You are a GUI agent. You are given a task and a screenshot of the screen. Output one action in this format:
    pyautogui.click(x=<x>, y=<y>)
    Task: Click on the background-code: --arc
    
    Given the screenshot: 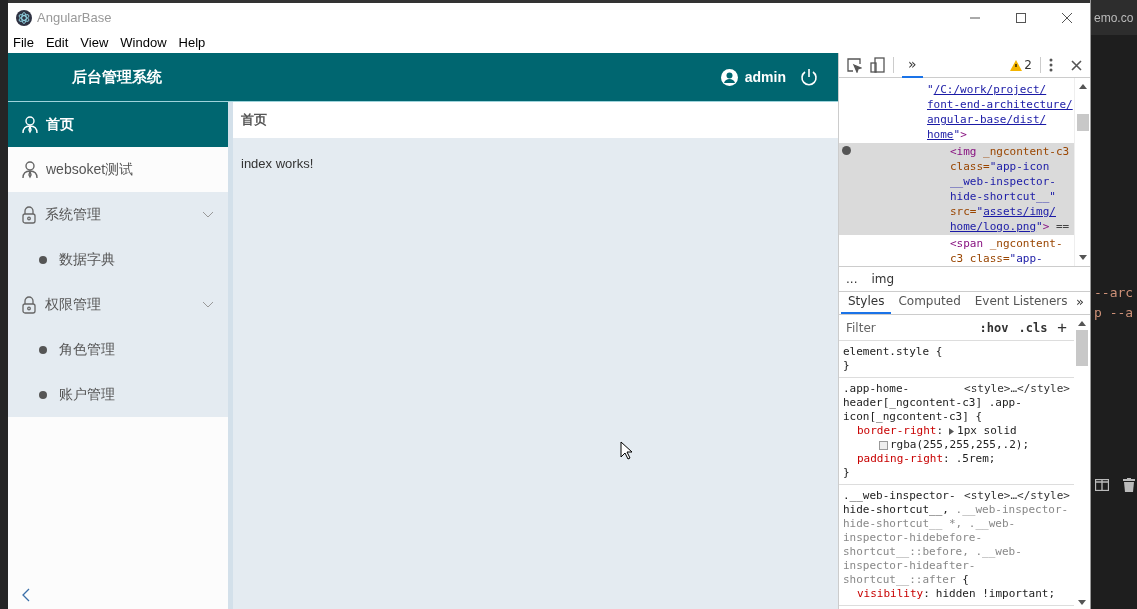 What is the action you would take?
    pyautogui.click(x=1114, y=293)
    